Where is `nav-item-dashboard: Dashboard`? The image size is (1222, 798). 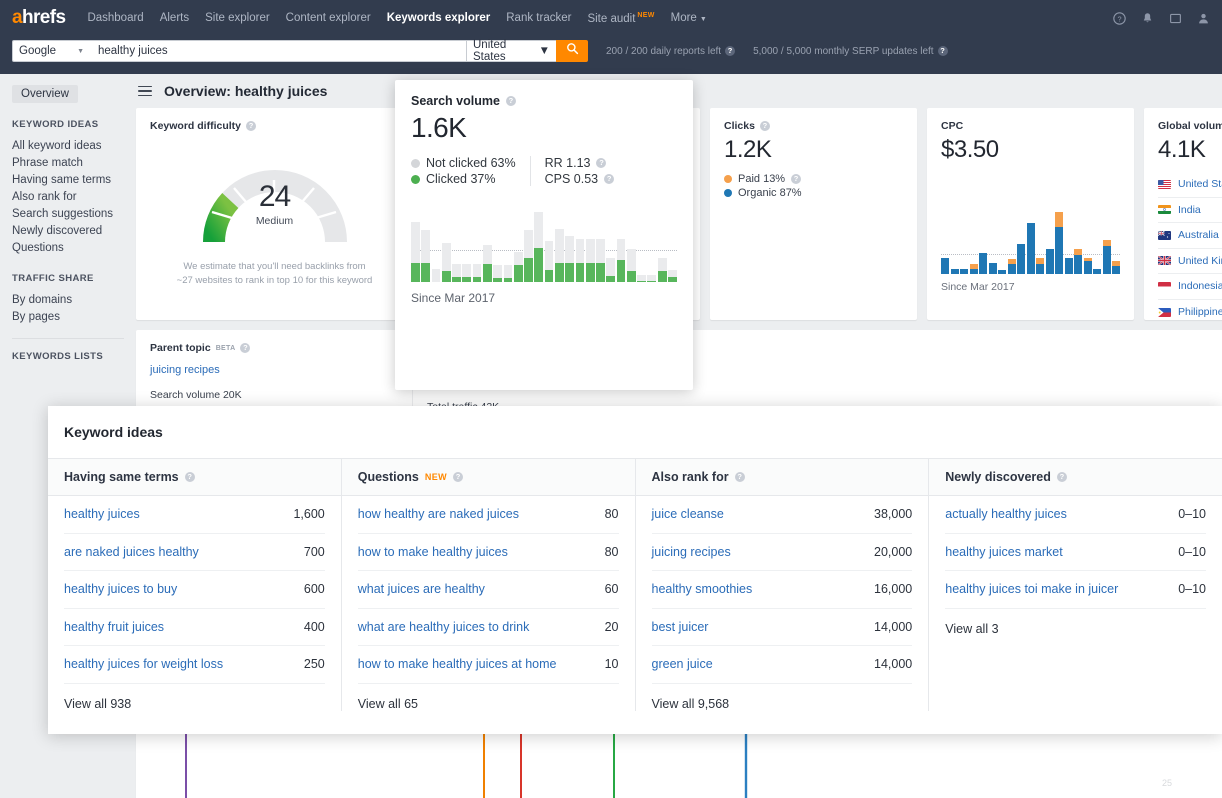 nav-item-dashboard: Dashboard is located at coordinates (115, 18).